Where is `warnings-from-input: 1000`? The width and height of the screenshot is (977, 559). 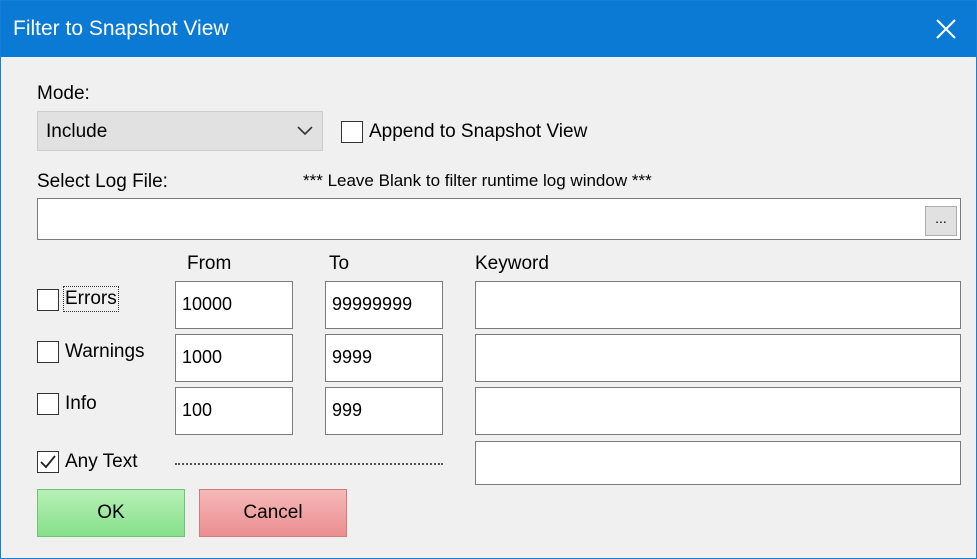
warnings-from-input: 1000 is located at coordinates (234, 358).